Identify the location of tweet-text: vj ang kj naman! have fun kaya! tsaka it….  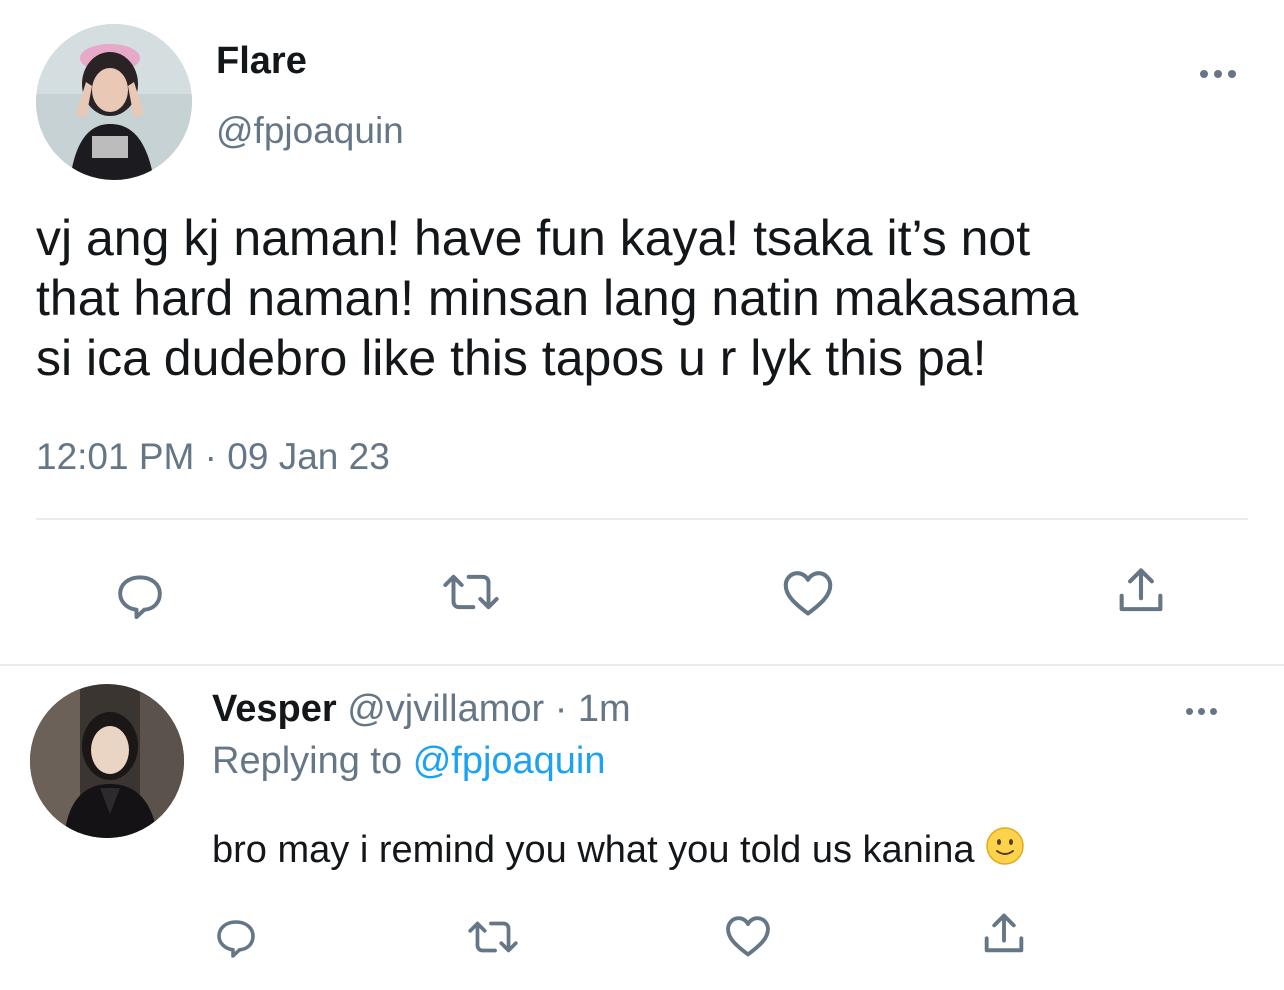
(557, 298).